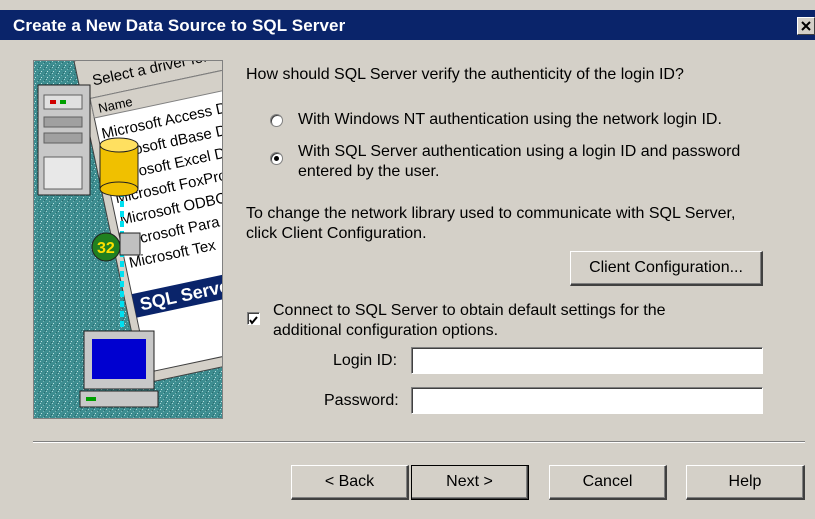 Image resolution: width=815 pixels, height=519 pixels. Describe the element at coordinates (119, 369) in the screenshot. I see `computer-icon` at that location.